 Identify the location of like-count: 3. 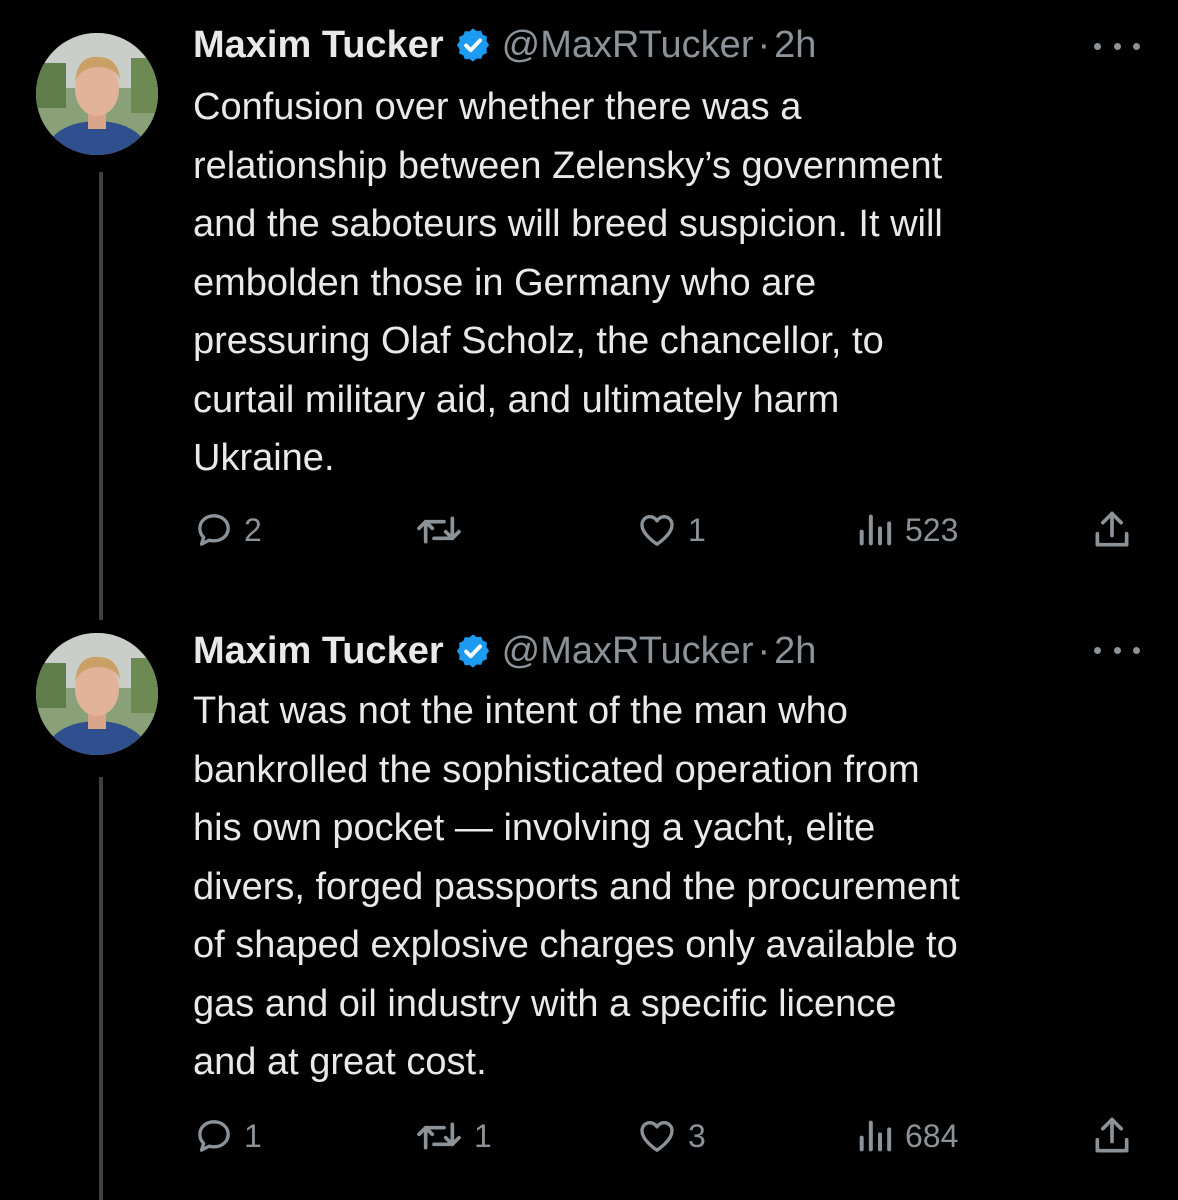
(697, 1135).